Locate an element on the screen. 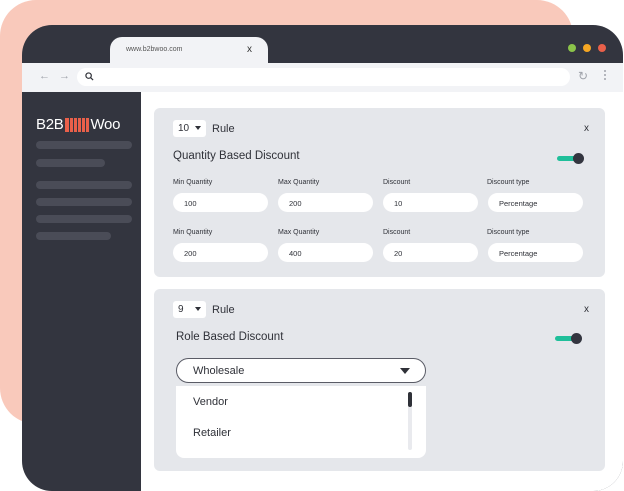  browser-toolbar: ← → ↻ is located at coordinates (322, 77).